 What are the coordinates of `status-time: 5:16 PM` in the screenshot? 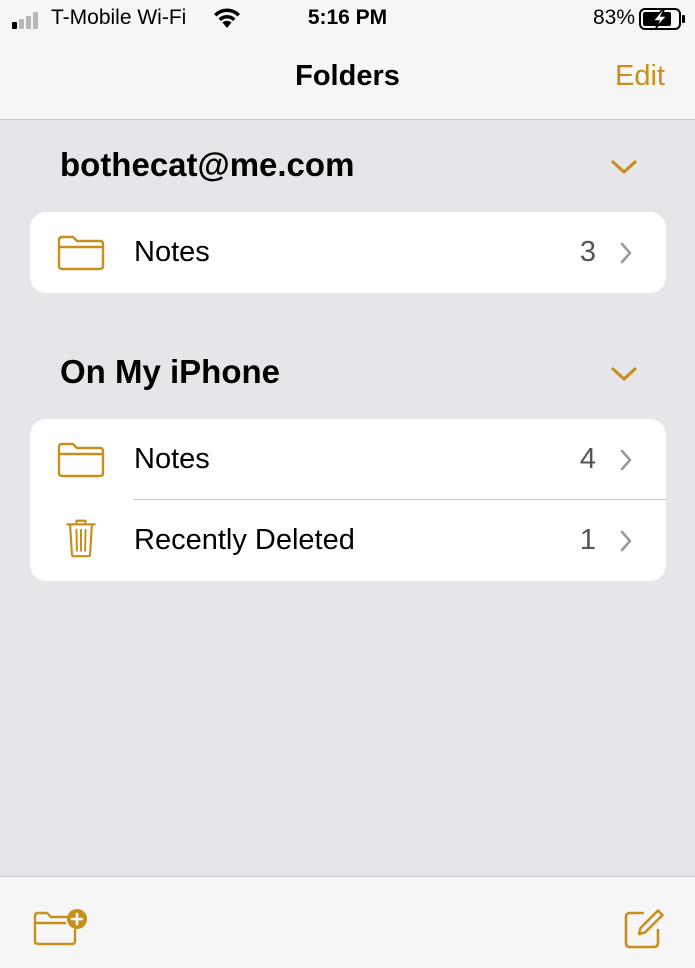 It's located at (347, 17).